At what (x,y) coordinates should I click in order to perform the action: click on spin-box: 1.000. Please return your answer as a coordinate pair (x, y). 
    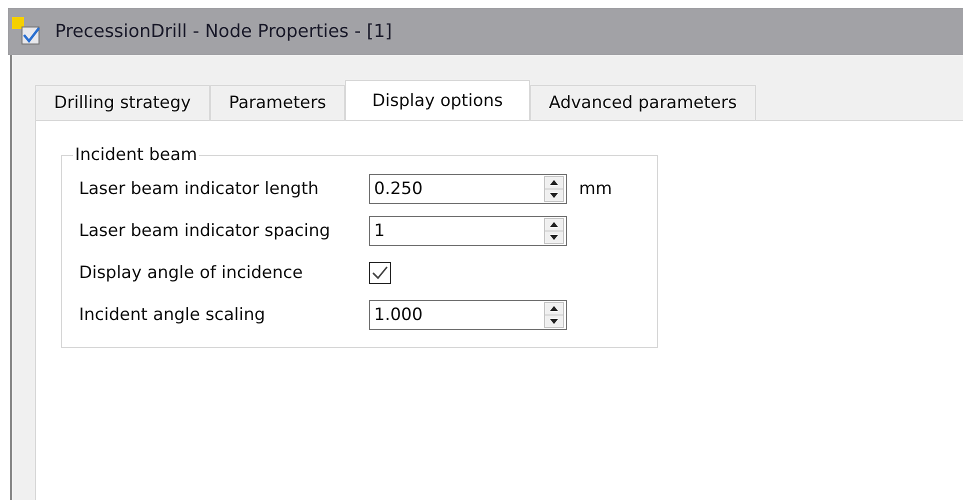
    Looking at the image, I should click on (468, 315).